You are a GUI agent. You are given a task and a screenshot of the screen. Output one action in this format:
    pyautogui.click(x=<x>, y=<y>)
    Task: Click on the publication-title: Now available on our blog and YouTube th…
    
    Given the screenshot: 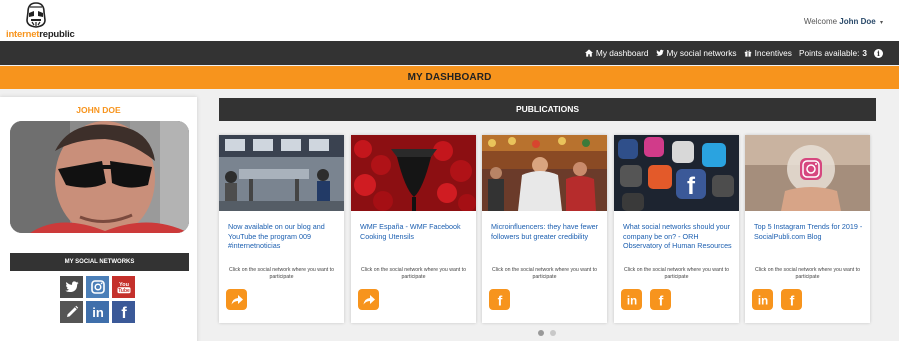 What is the action you would take?
    pyautogui.click(x=284, y=236)
    